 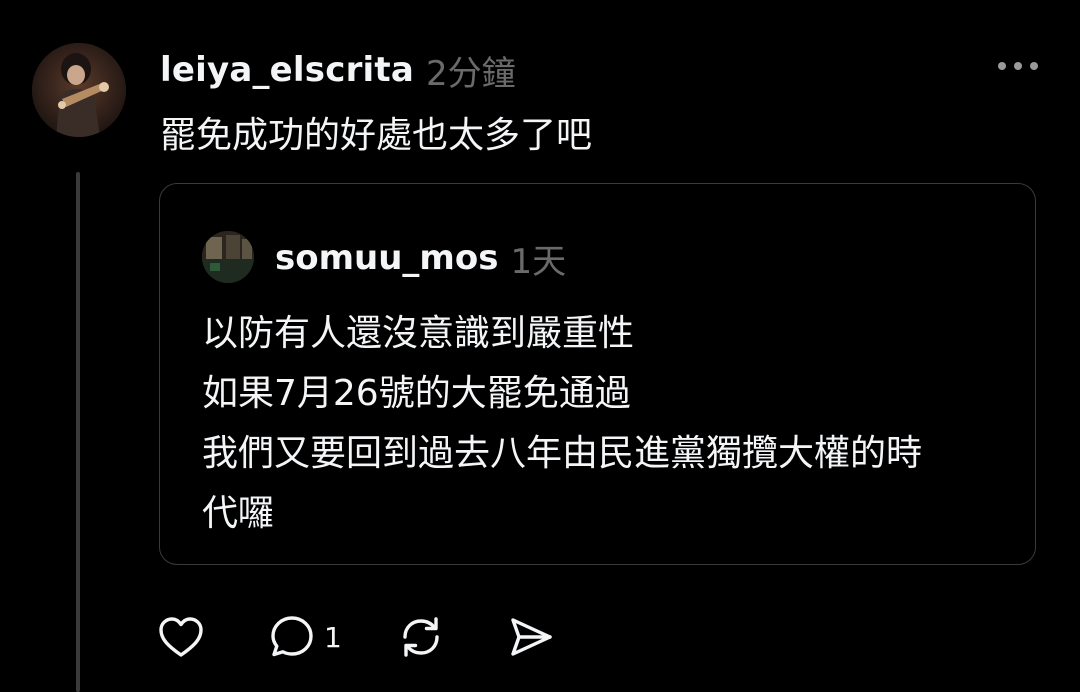 I want to click on post-username: leiya_elscrita, so click(x=287, y=70).